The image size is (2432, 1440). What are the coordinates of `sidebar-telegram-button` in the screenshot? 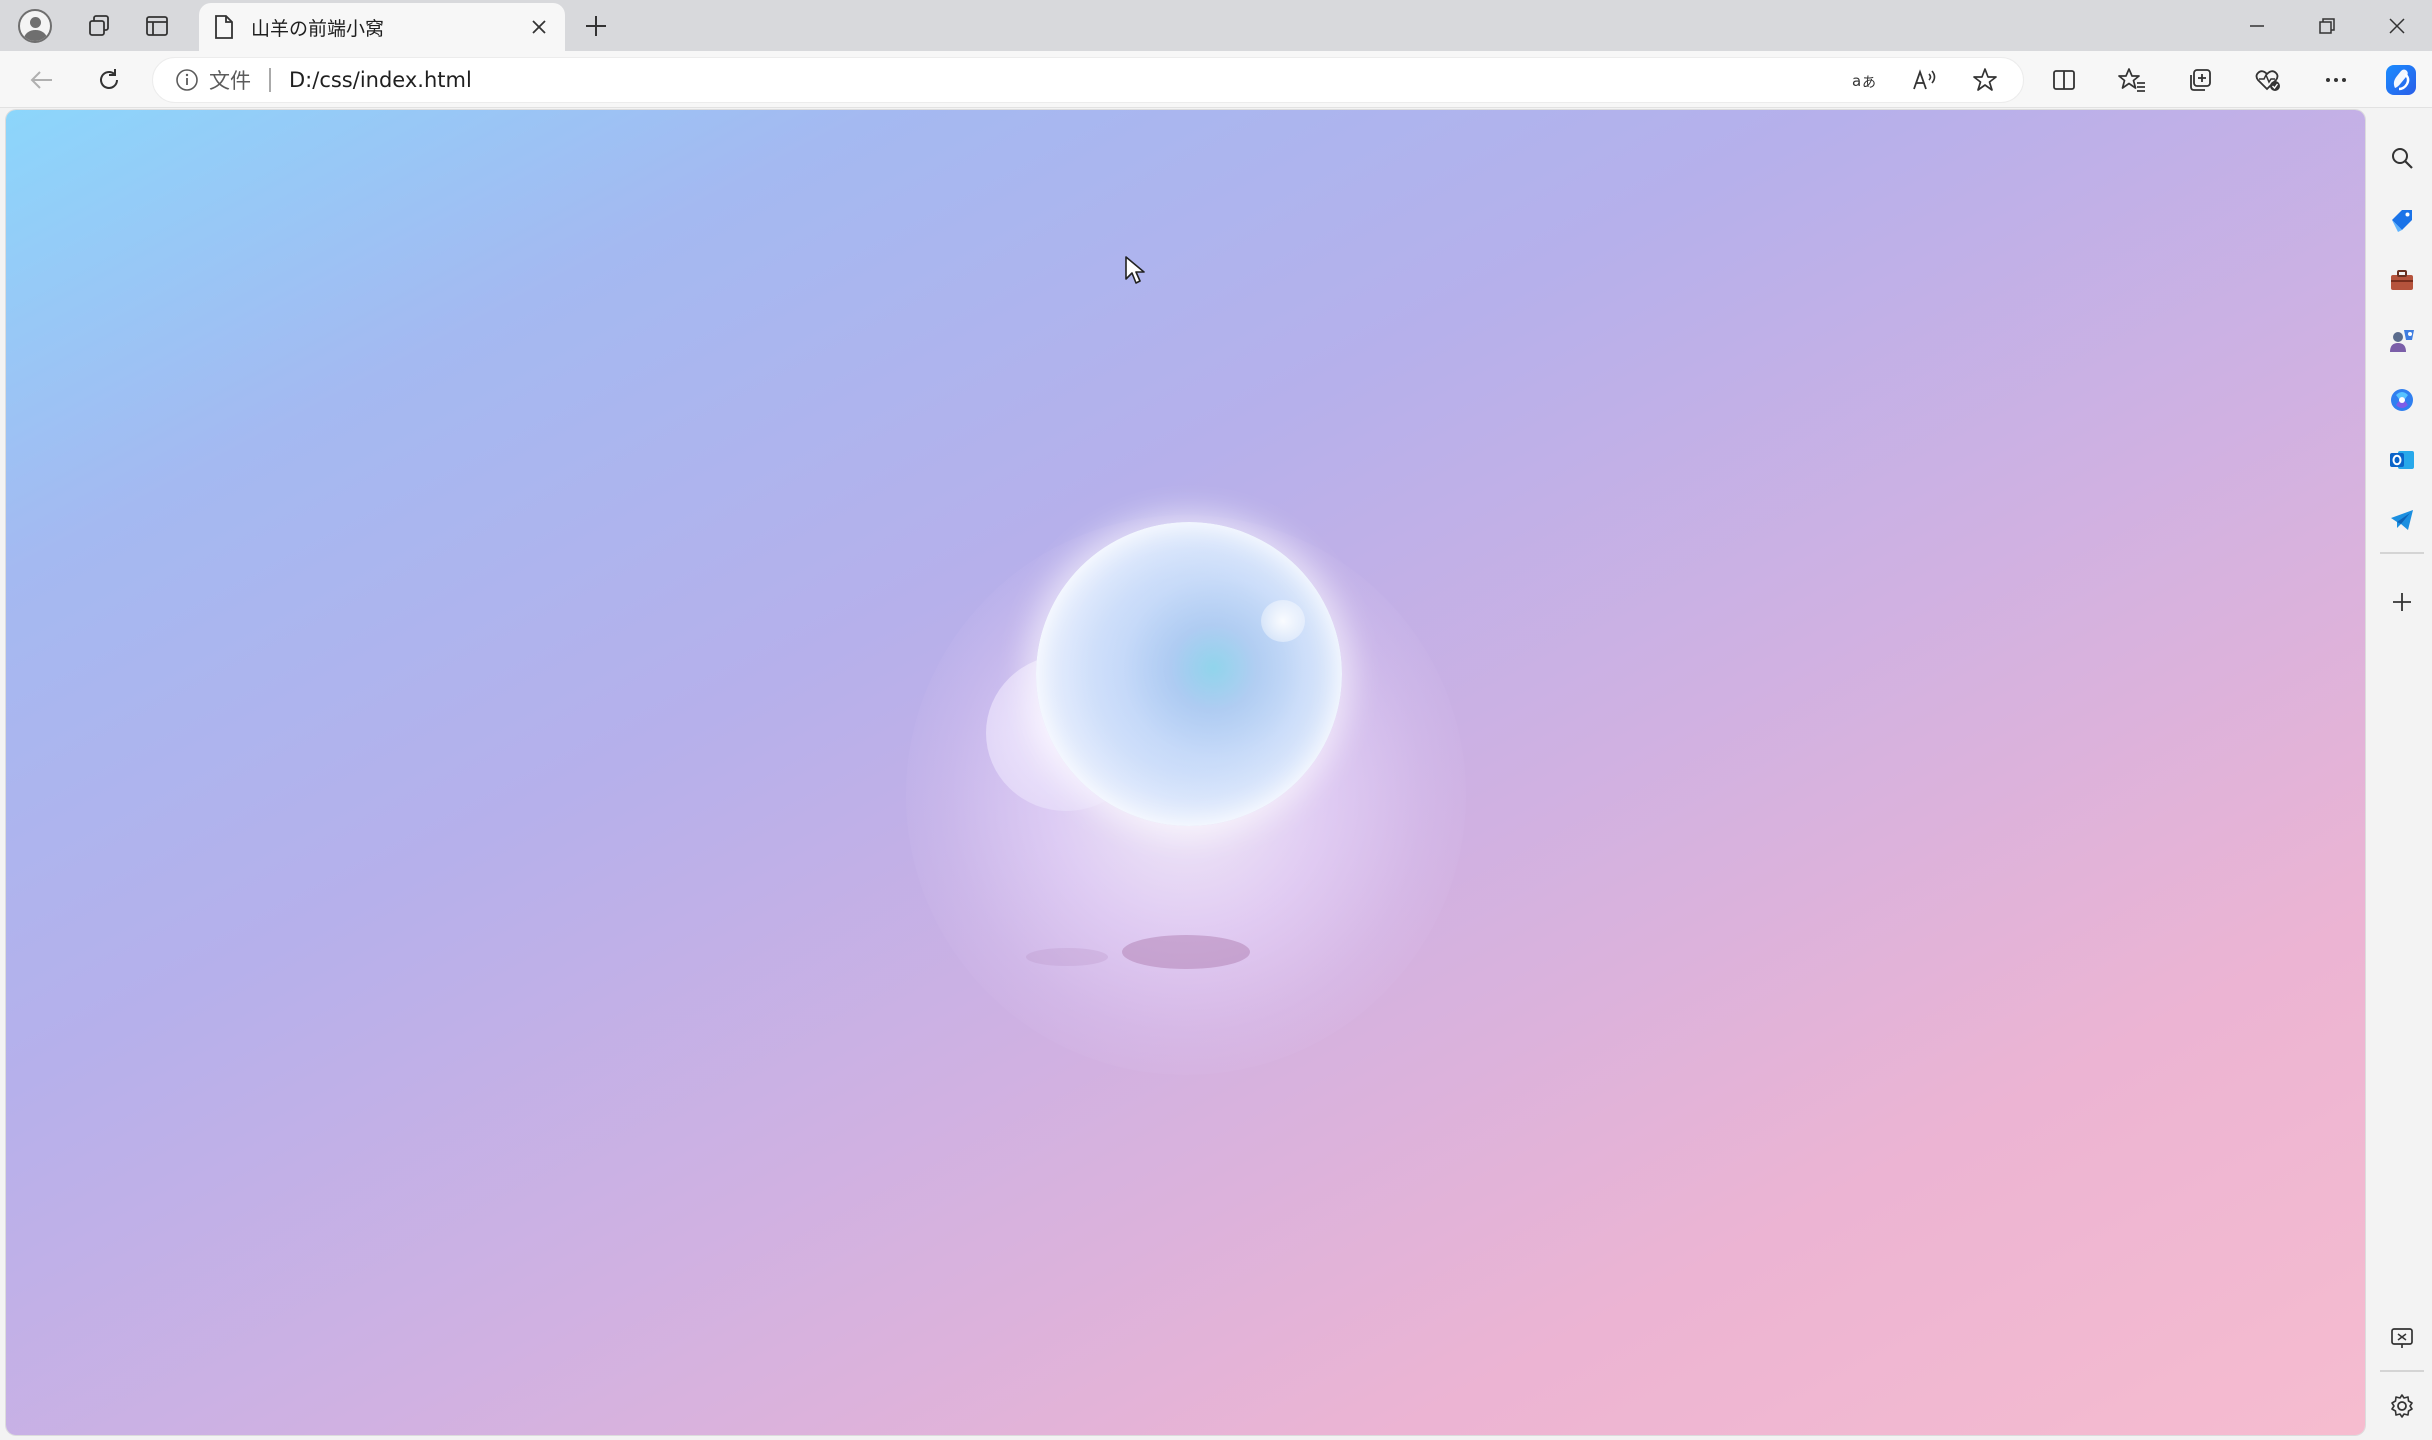 It's located at (2402, 520).